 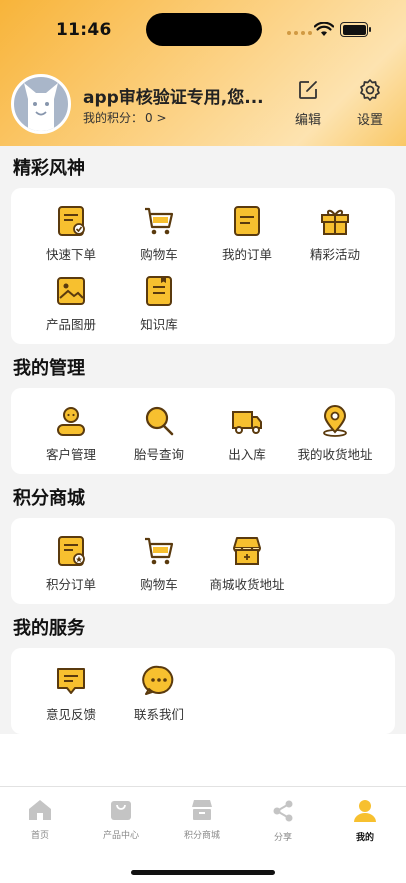 I want to click on battery-icon, so click(x=355, y=29).